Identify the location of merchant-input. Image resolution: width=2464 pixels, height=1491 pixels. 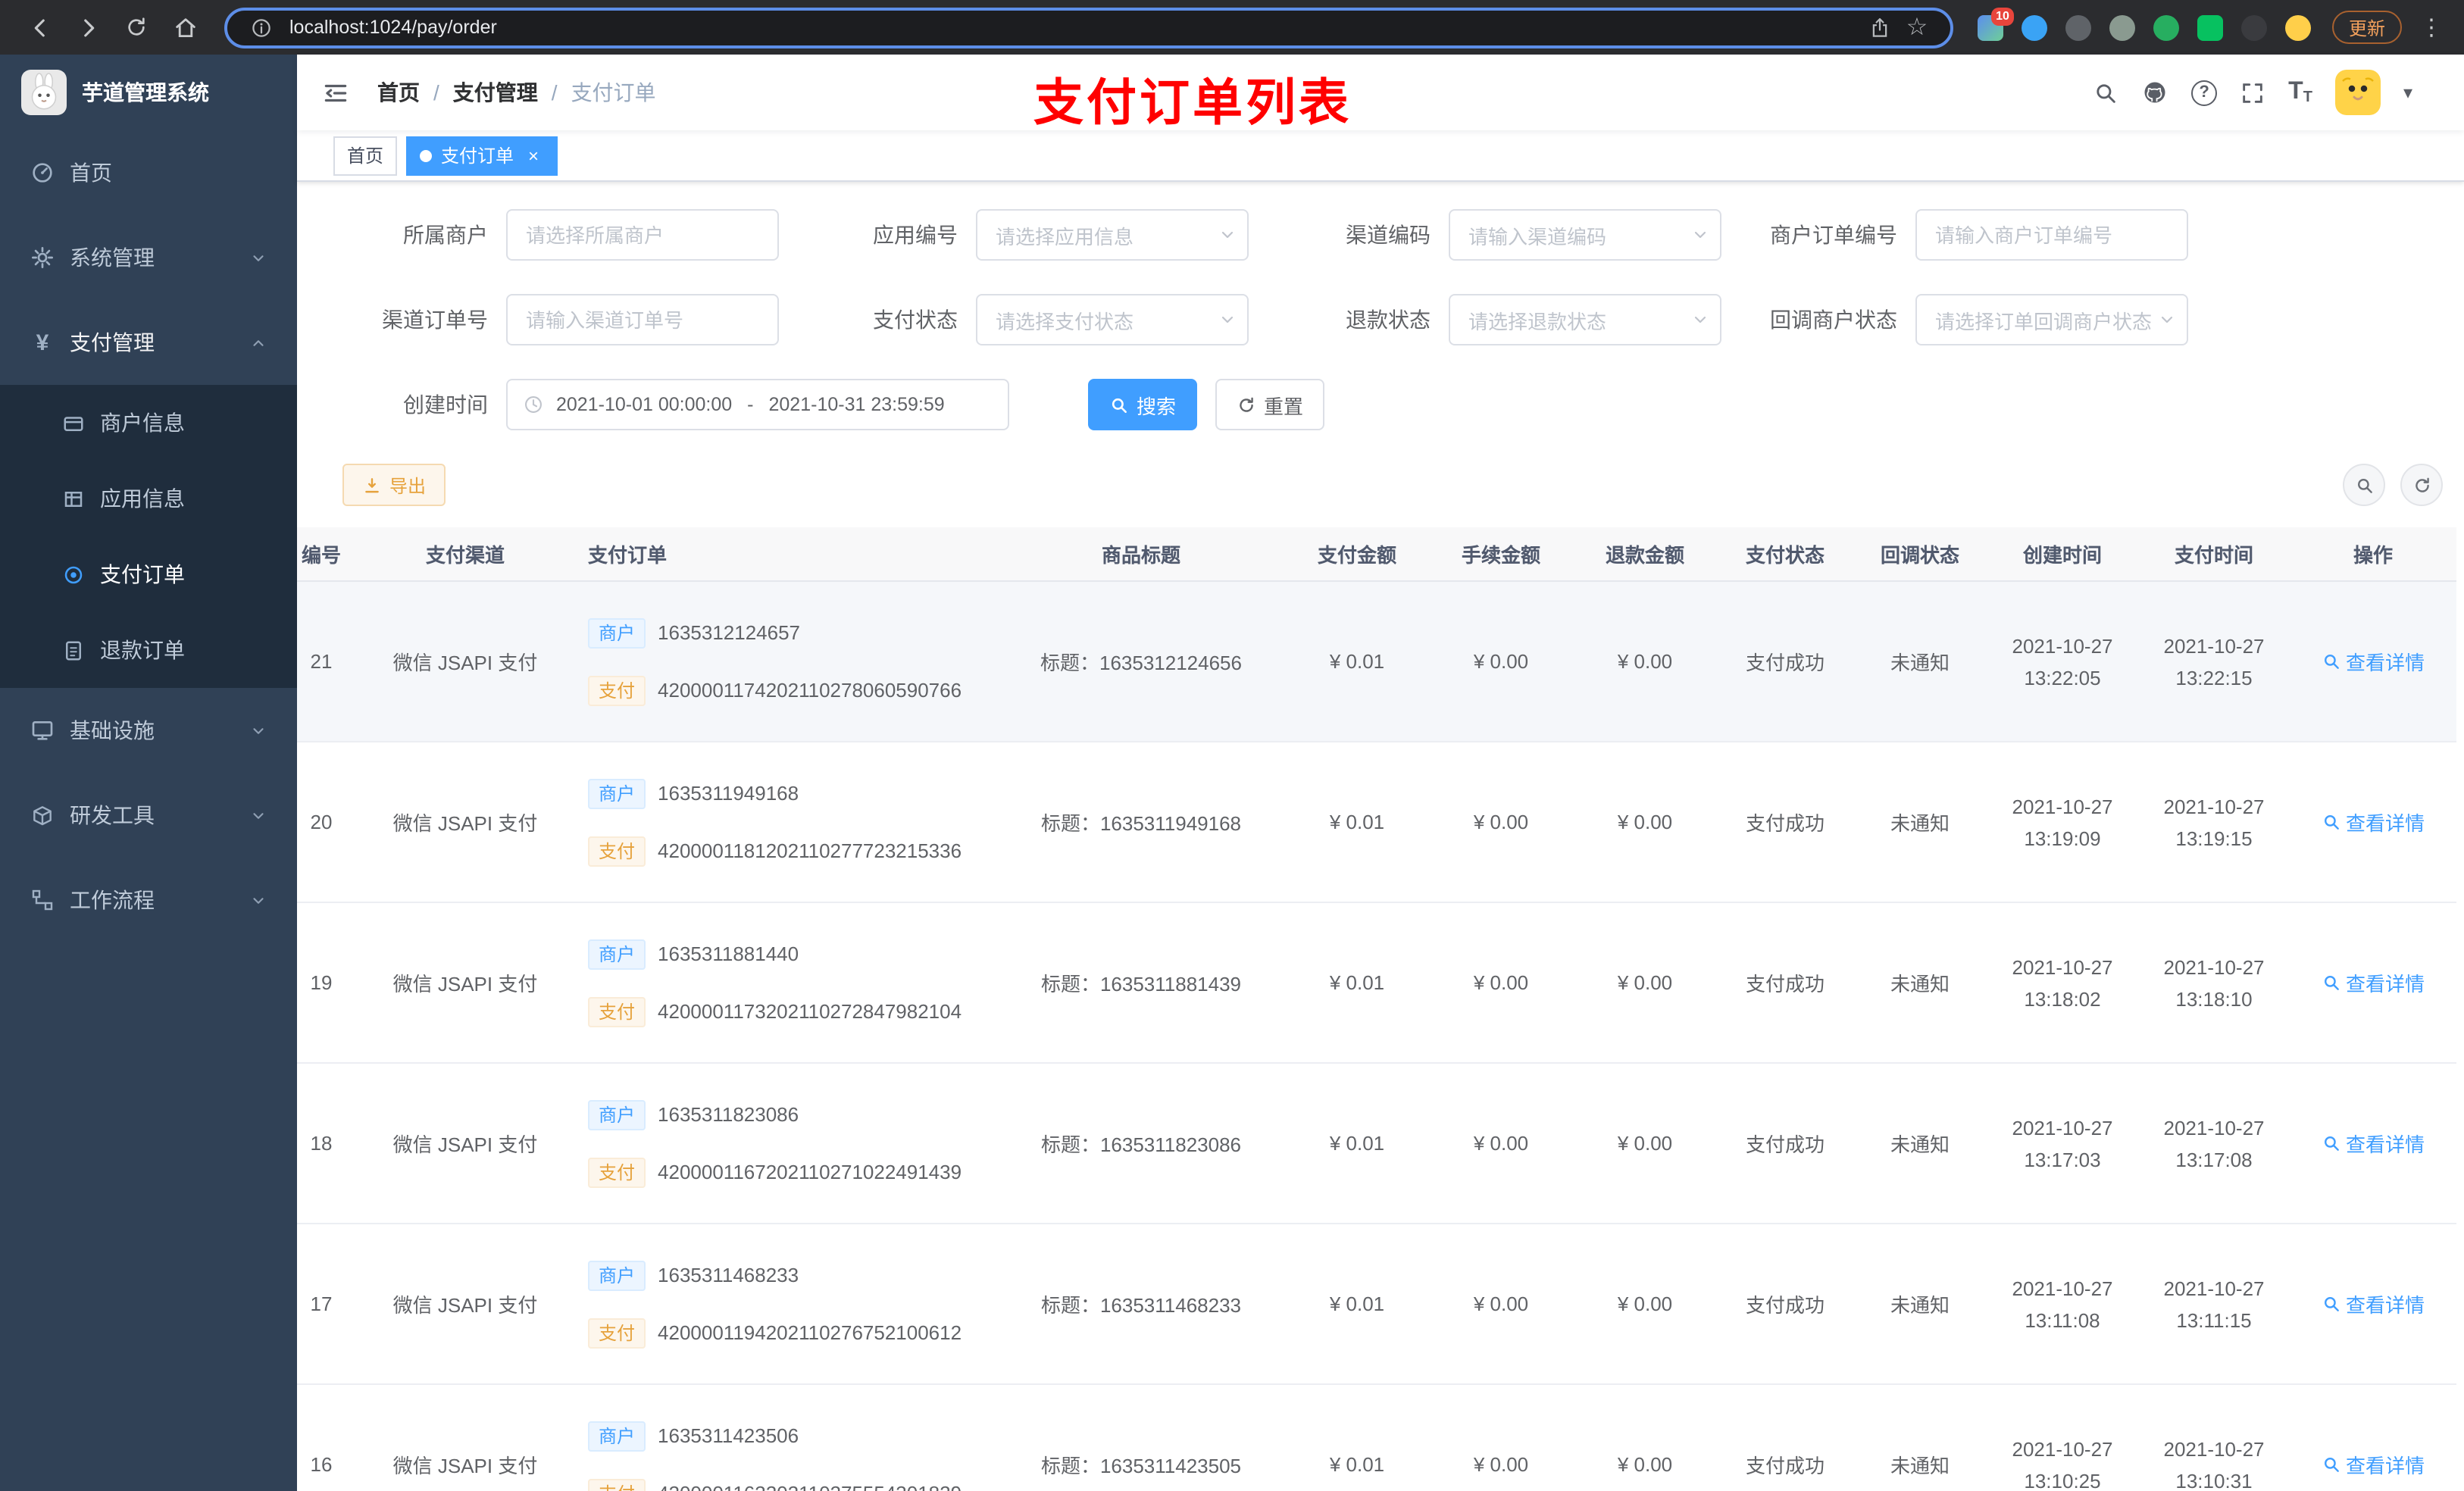
(642, 235).